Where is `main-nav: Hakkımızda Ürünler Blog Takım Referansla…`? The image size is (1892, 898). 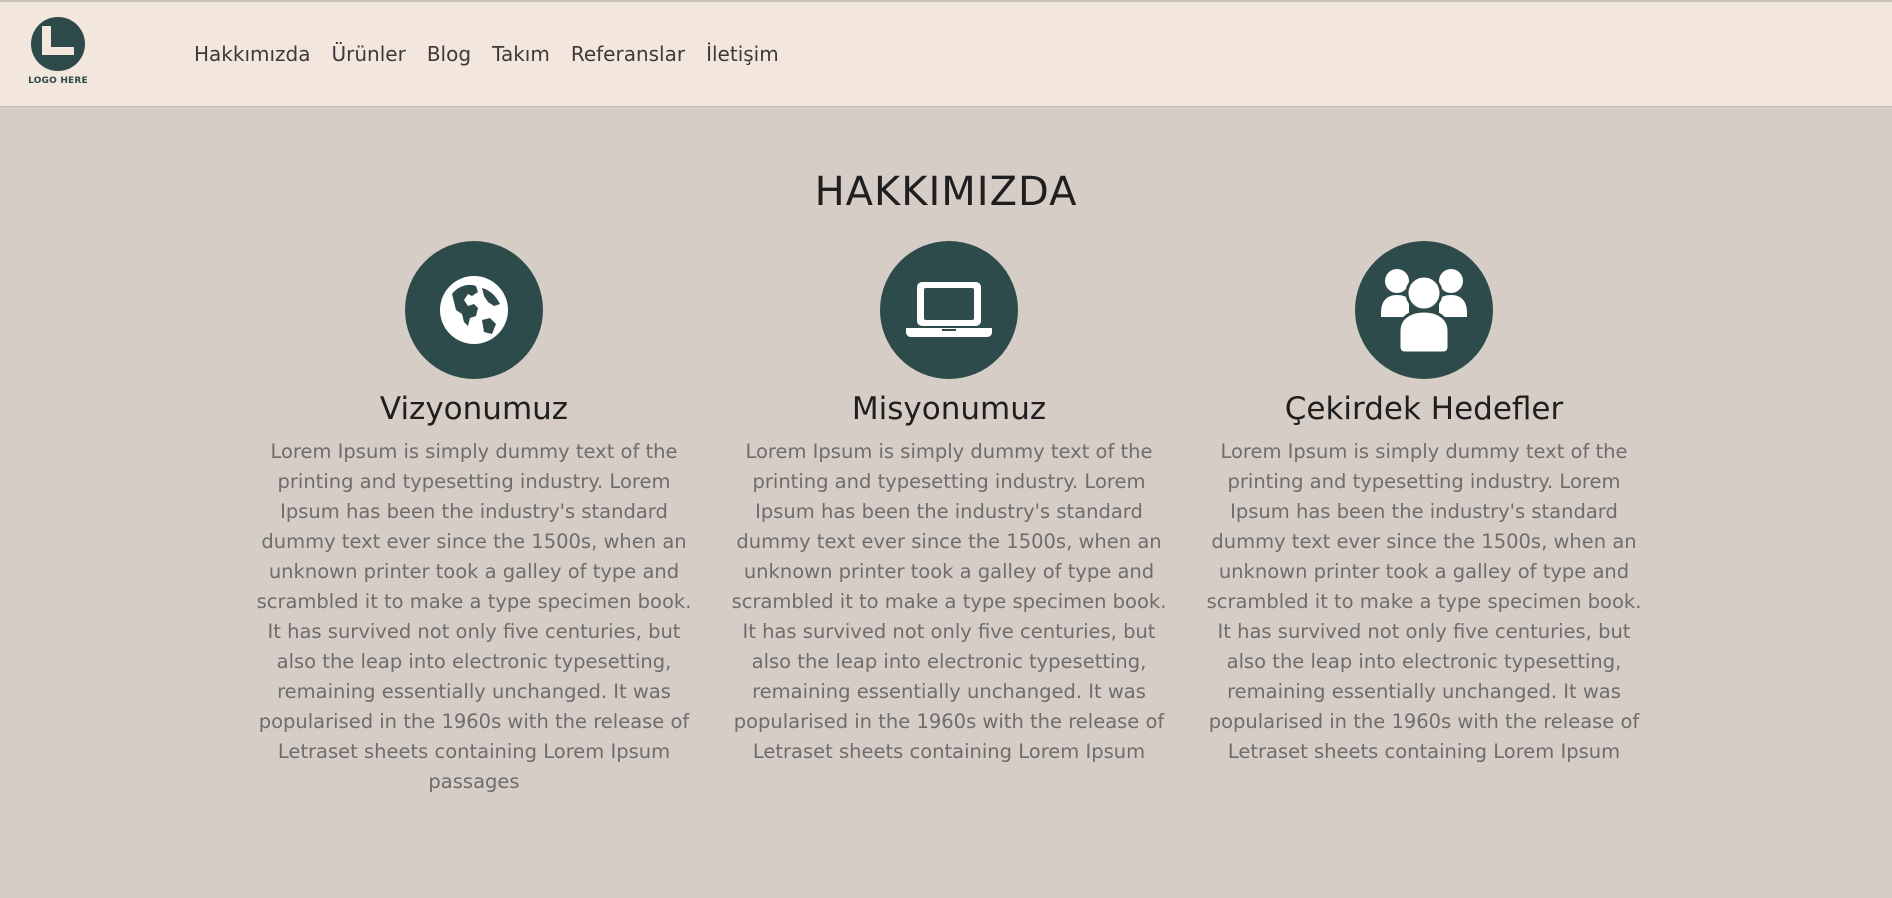 main-nav: Hakkımızda Ürünler Blog Takım Referansla… is located at coordinates (497, 54).